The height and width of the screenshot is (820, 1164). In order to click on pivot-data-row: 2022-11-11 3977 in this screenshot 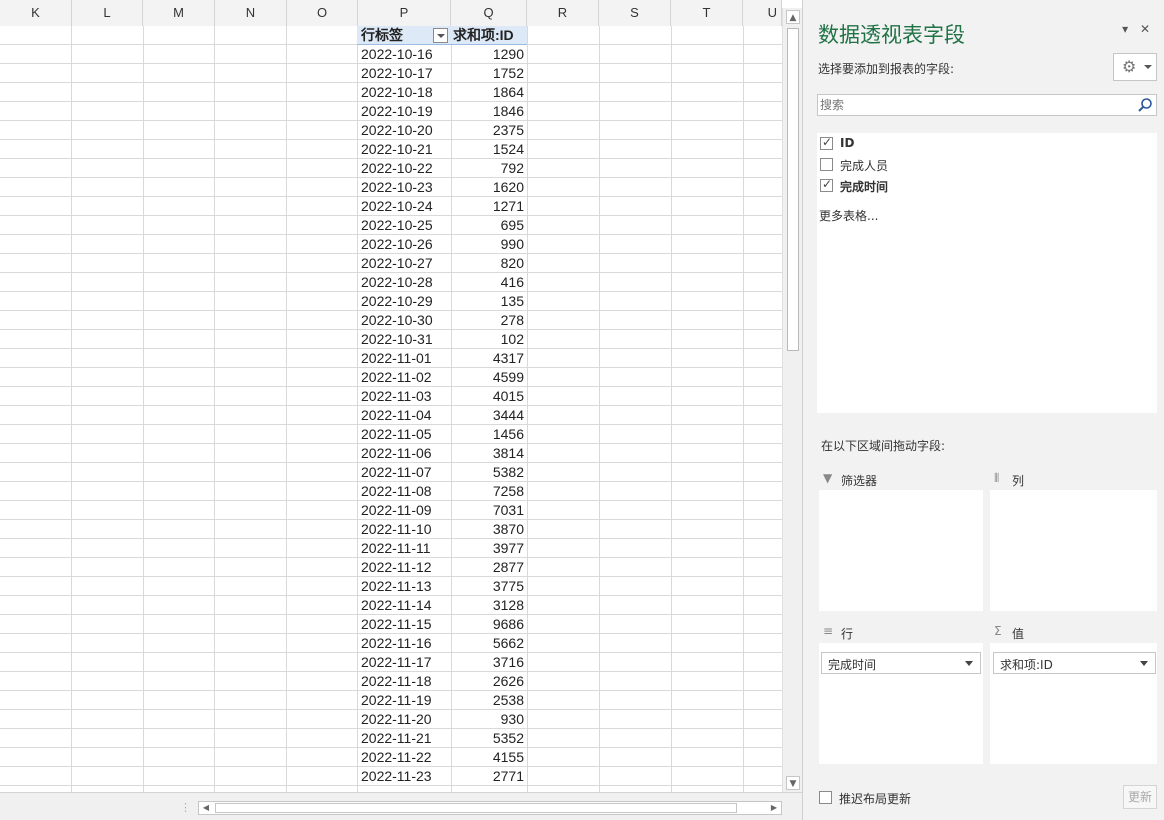, I will do `click(442, 548)`.